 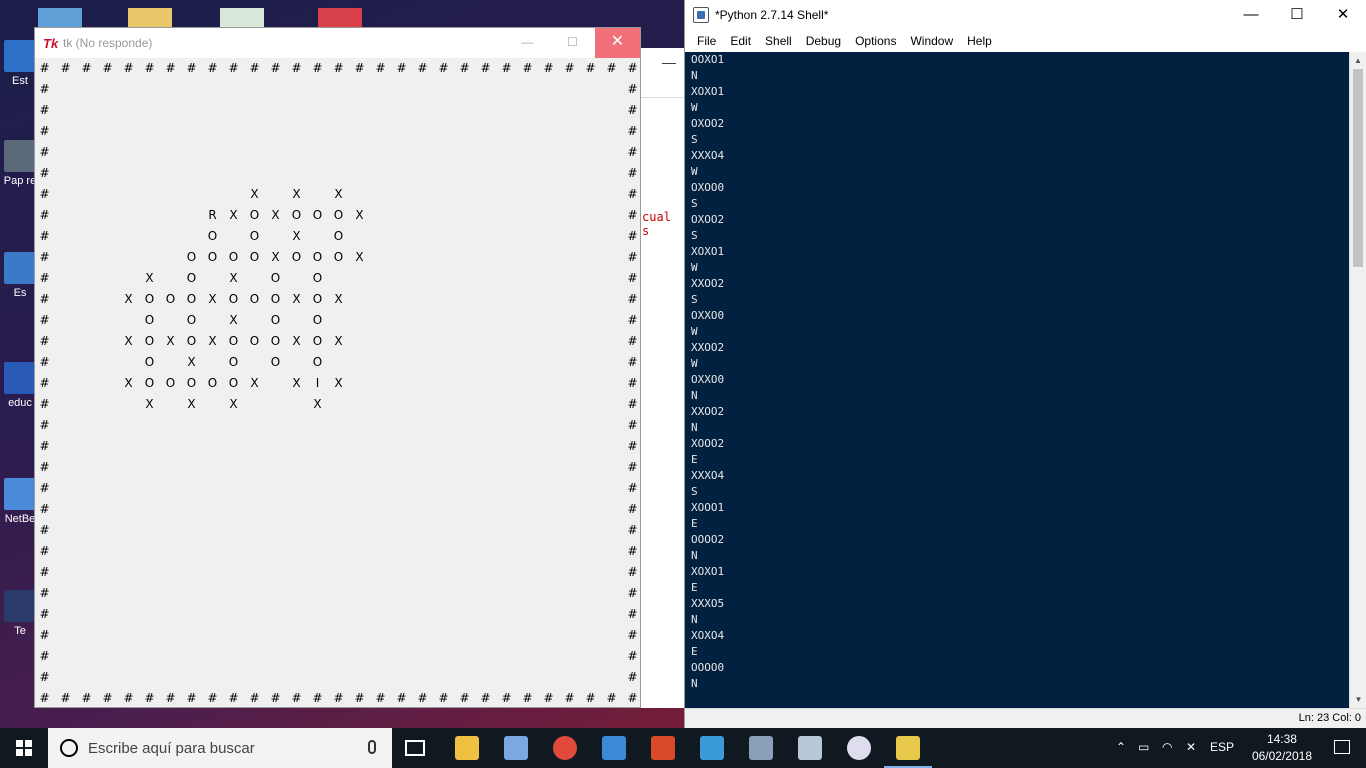 What do you see at coordinates (810, 748) in the screenshot?
I see `virtualbox-icon` at bounding box center [810, 748].